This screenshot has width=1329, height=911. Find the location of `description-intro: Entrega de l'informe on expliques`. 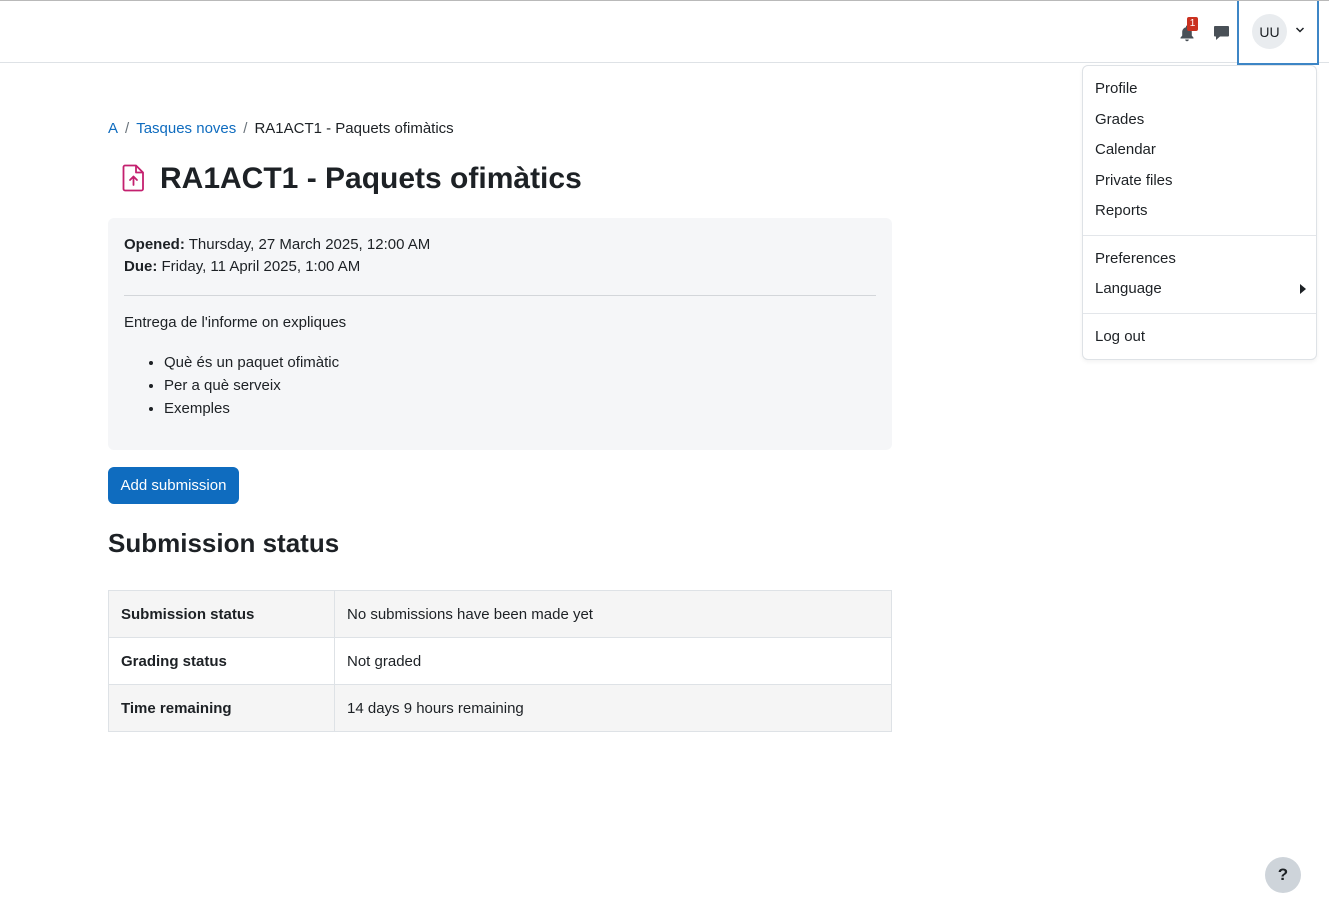

description-intro: Entrega de l'informe on expliques is located at coordinates (235, 322).